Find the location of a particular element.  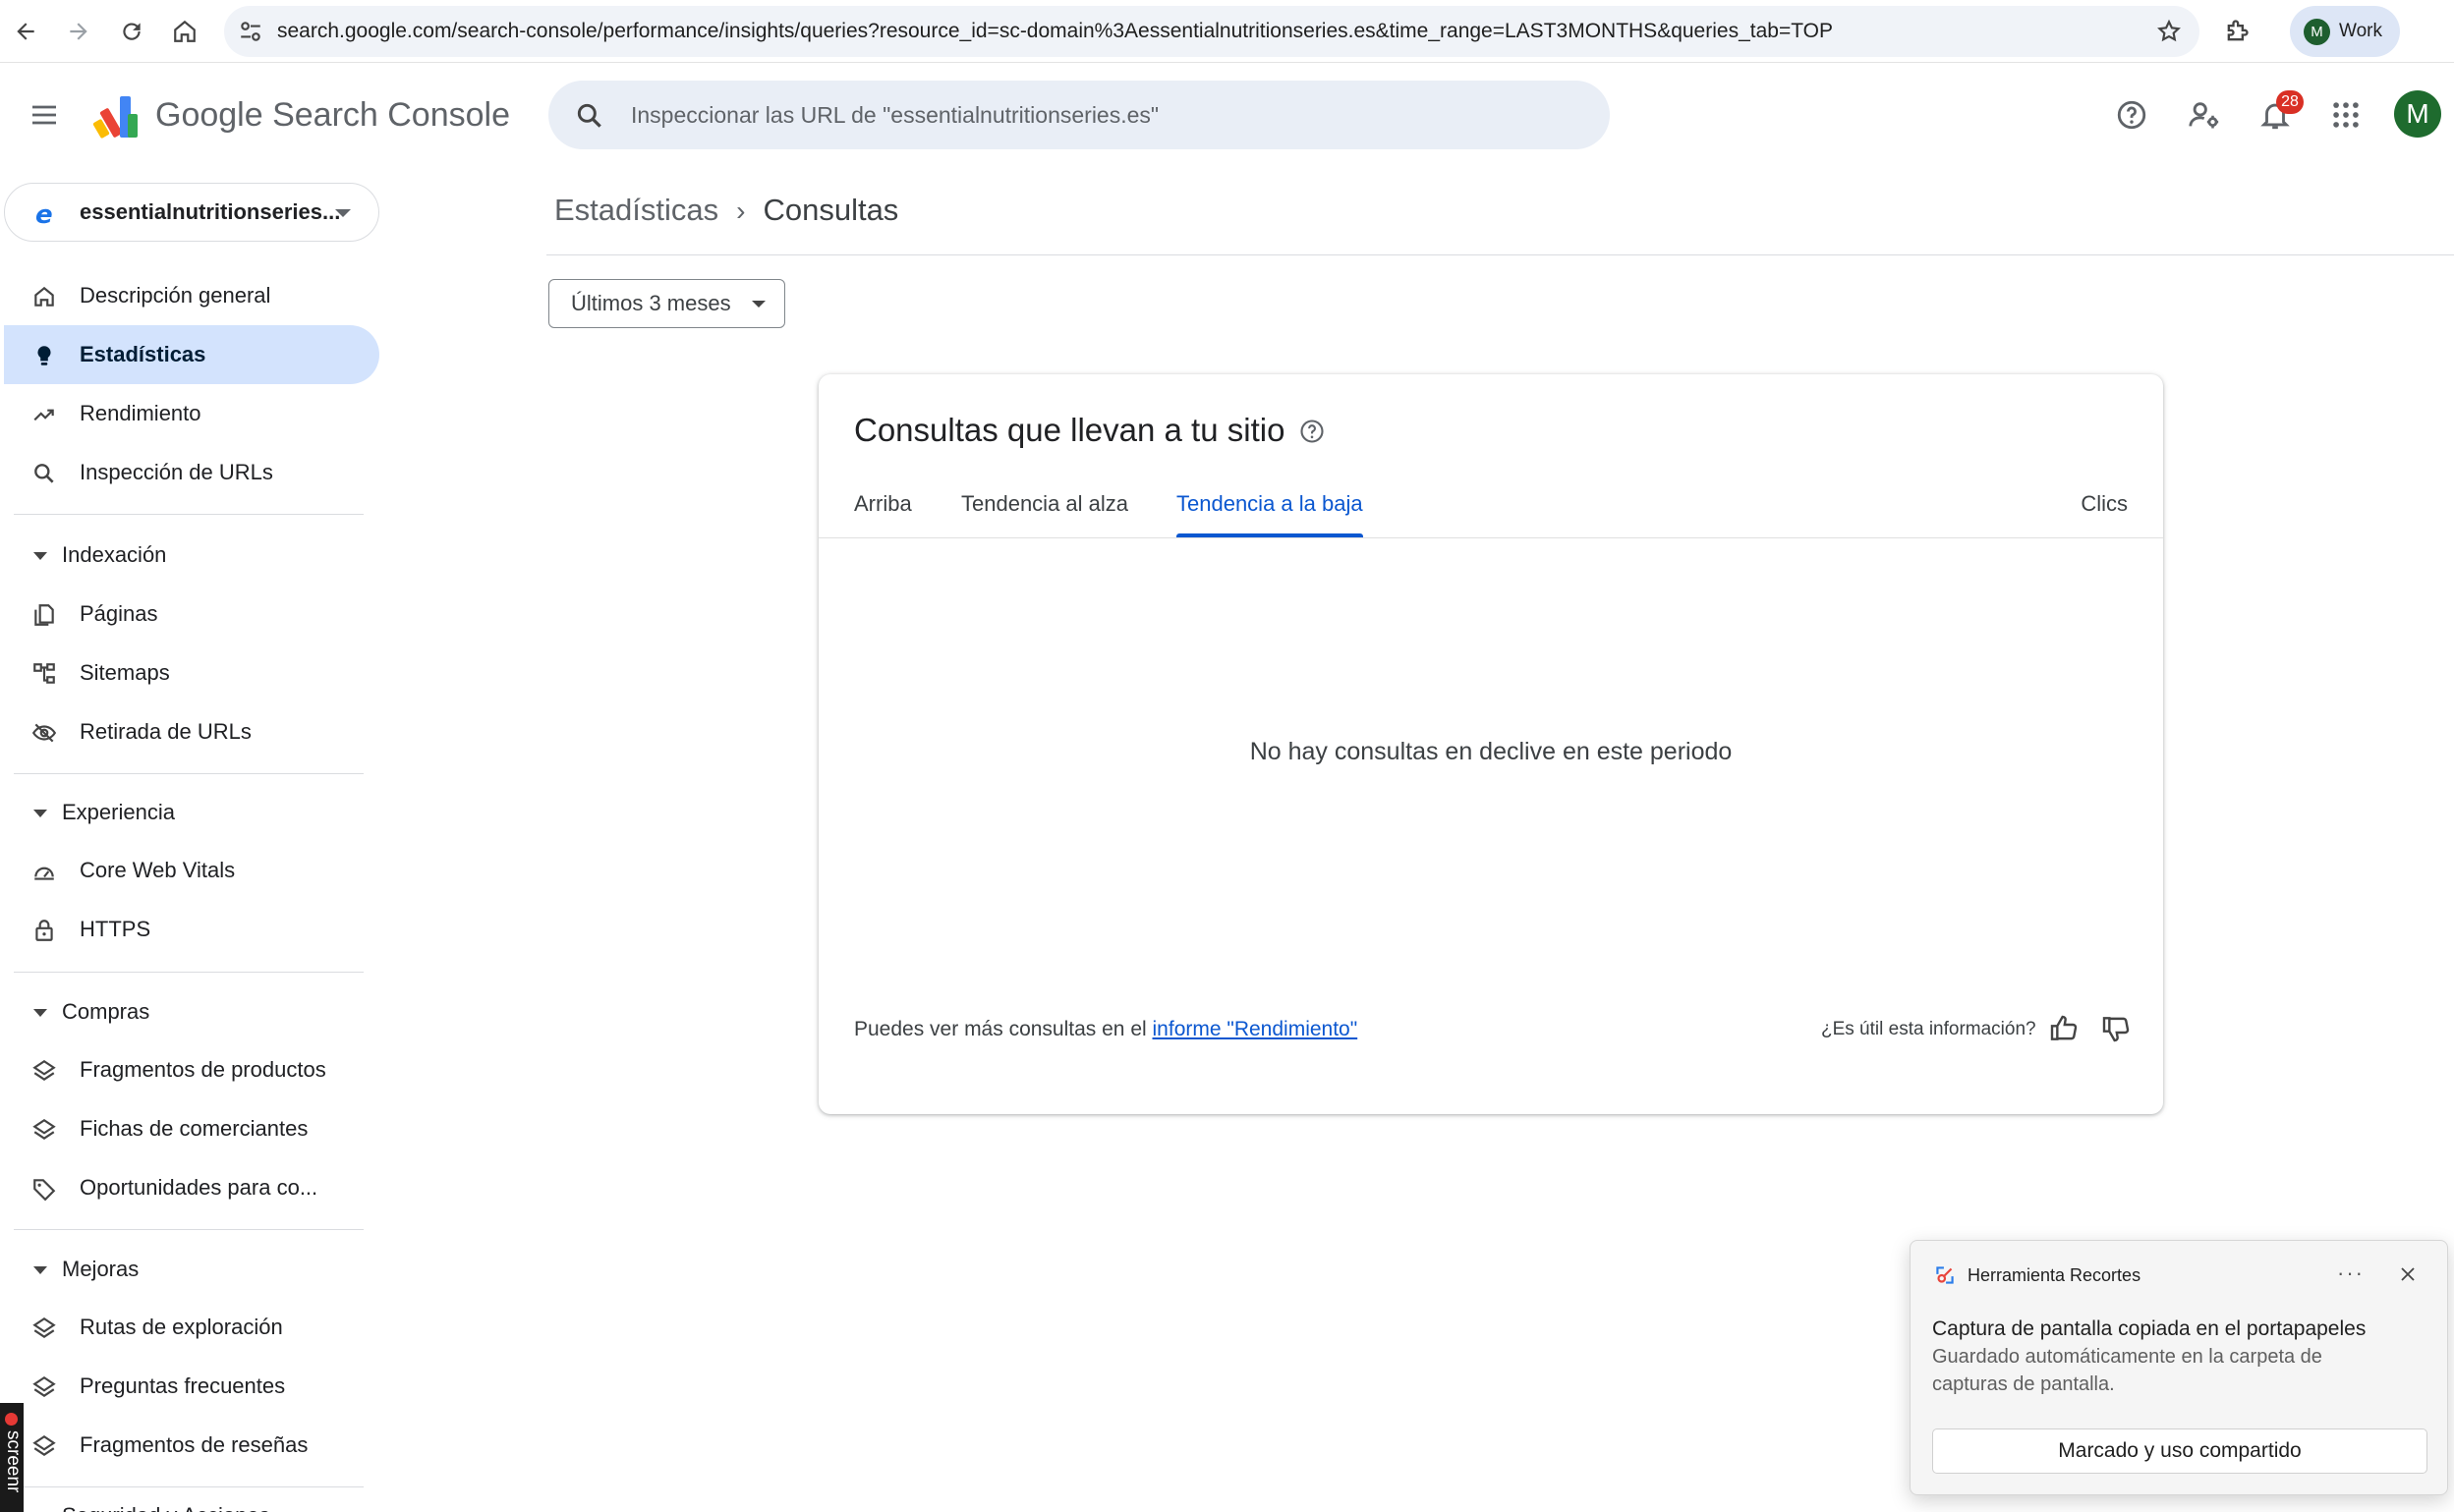

url-inspection-input is located at coordinates (1102, 115).